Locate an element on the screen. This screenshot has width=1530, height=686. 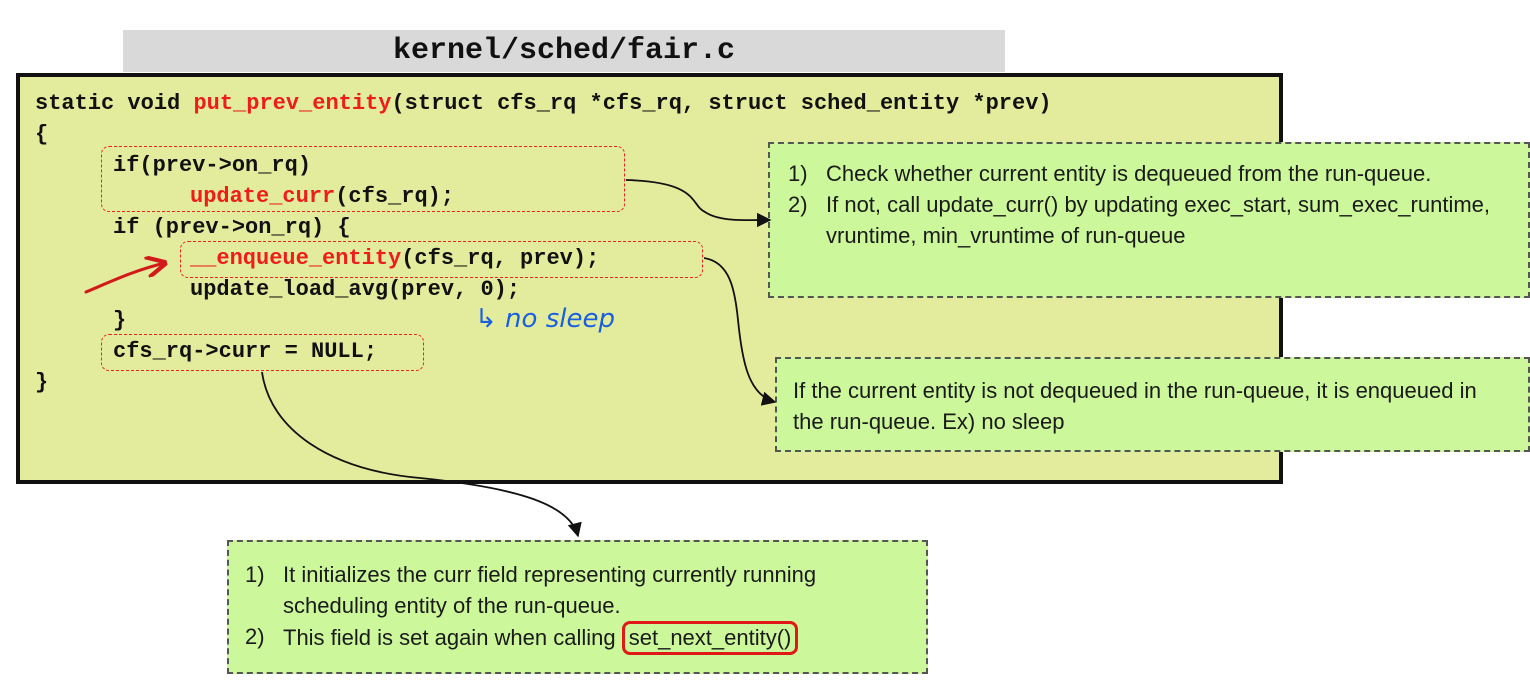
handdrawn-red-arrow is located at coordinates (124, 278).